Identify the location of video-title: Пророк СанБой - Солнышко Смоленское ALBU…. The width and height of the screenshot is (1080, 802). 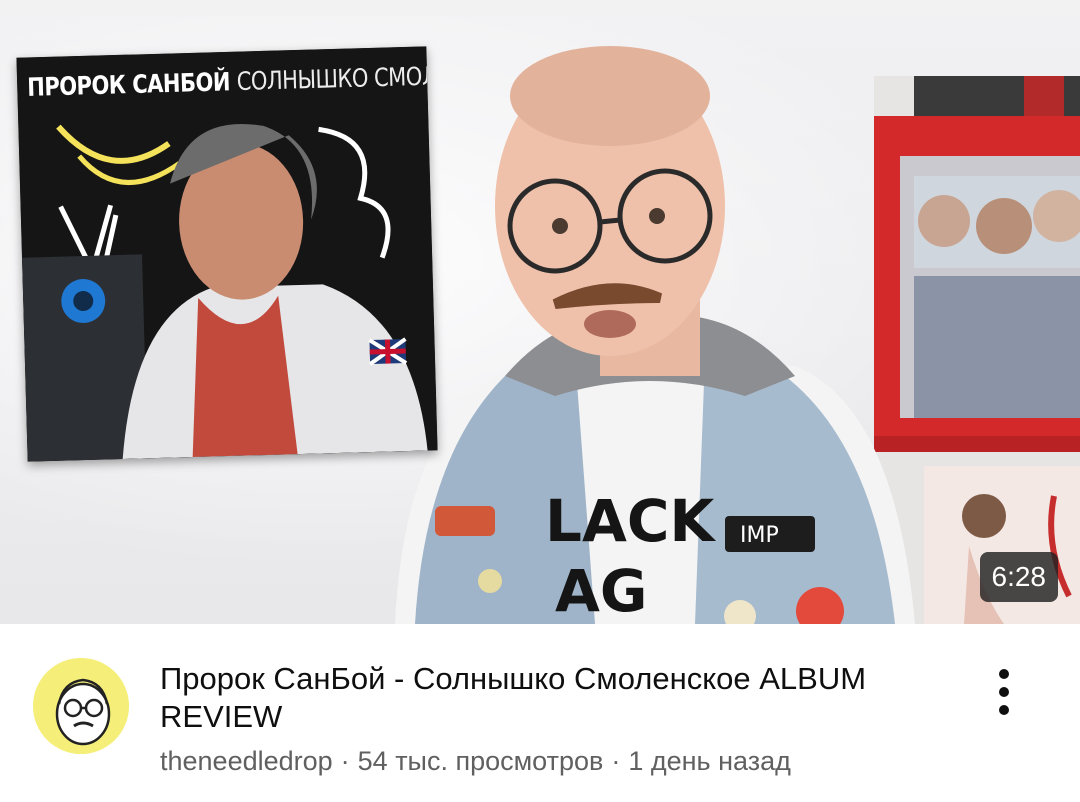
(560, 698).